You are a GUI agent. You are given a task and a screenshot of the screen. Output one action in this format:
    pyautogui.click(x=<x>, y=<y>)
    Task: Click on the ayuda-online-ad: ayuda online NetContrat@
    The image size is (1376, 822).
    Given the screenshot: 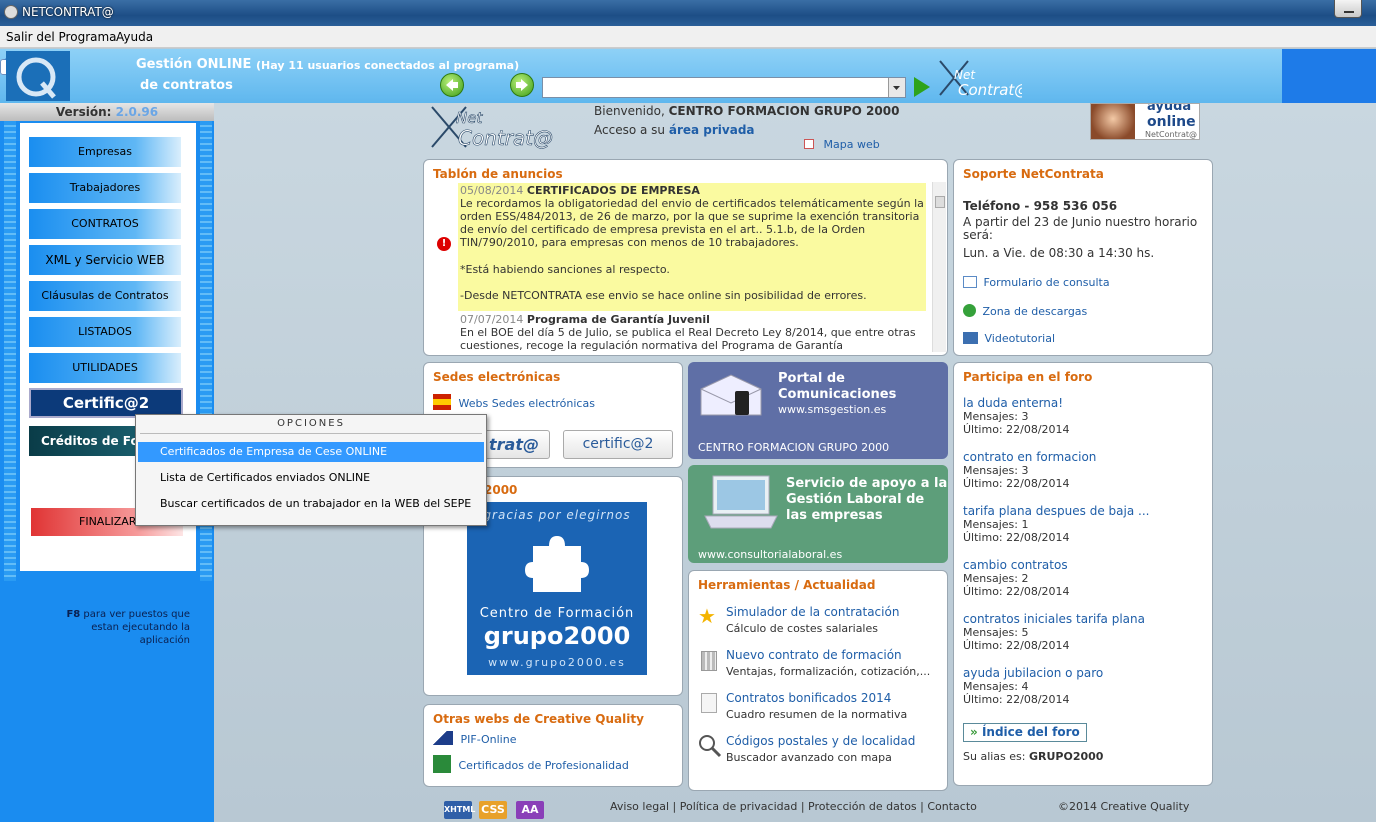 What is the action you would take?
    pyautogui.click(x=1145, y=121)
    